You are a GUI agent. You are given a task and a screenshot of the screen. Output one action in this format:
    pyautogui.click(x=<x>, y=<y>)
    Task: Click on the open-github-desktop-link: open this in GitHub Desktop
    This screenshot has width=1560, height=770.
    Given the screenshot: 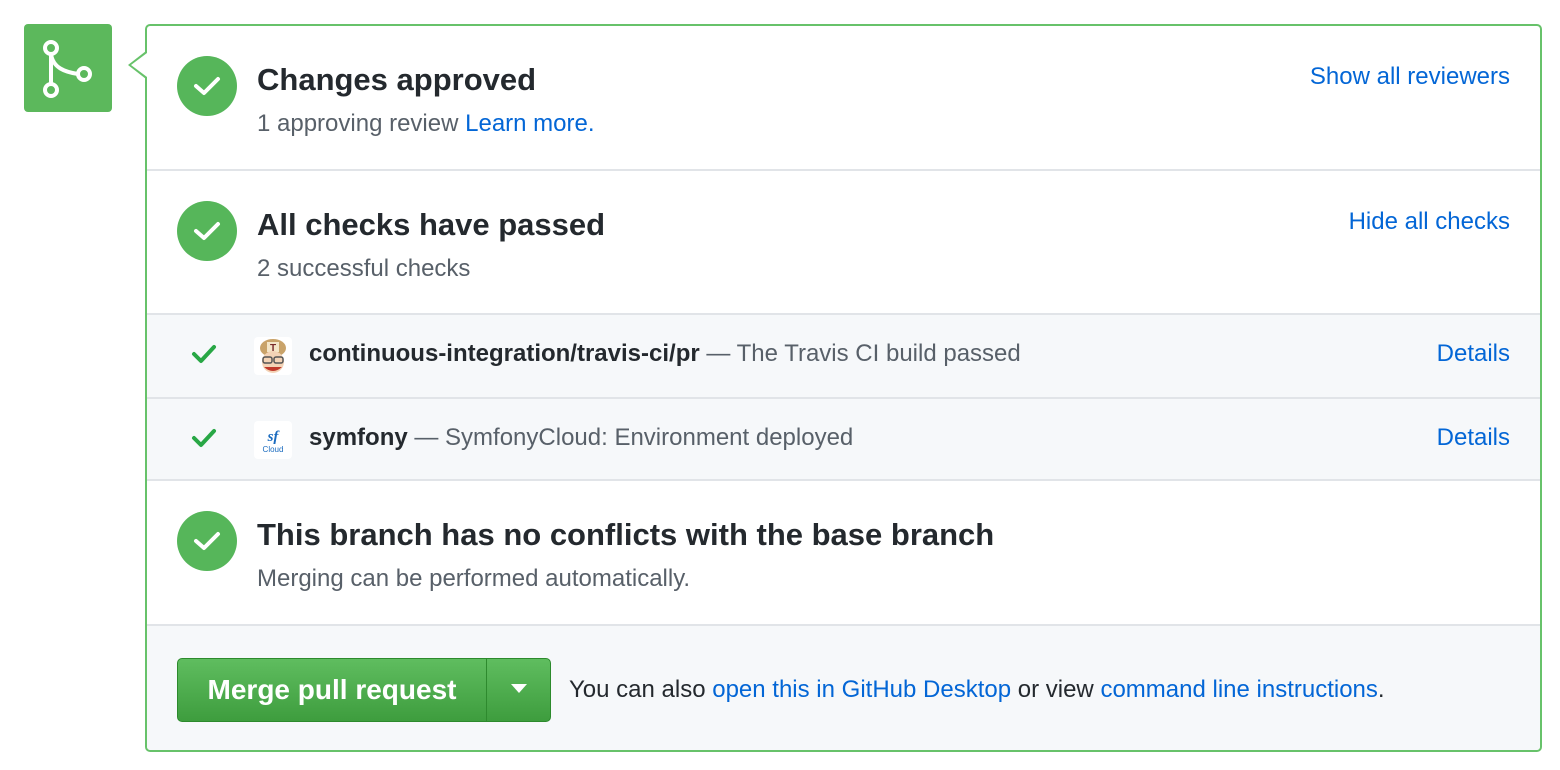 What is the action you would take?
    pyautogui.click(x=861, y=689)
    